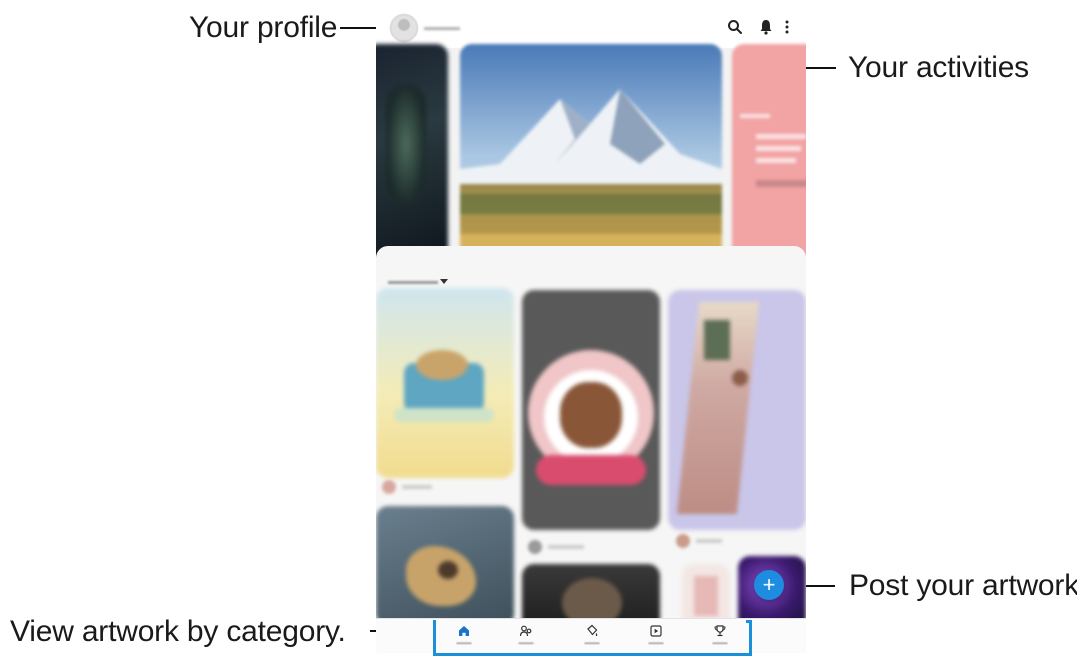 This screenshot has width=1077, height=656. What do you see at coordinates (591, 28) in the screenshot?
I see `app-bar: ▬▬▬▬` at bounding box center [591, 28].